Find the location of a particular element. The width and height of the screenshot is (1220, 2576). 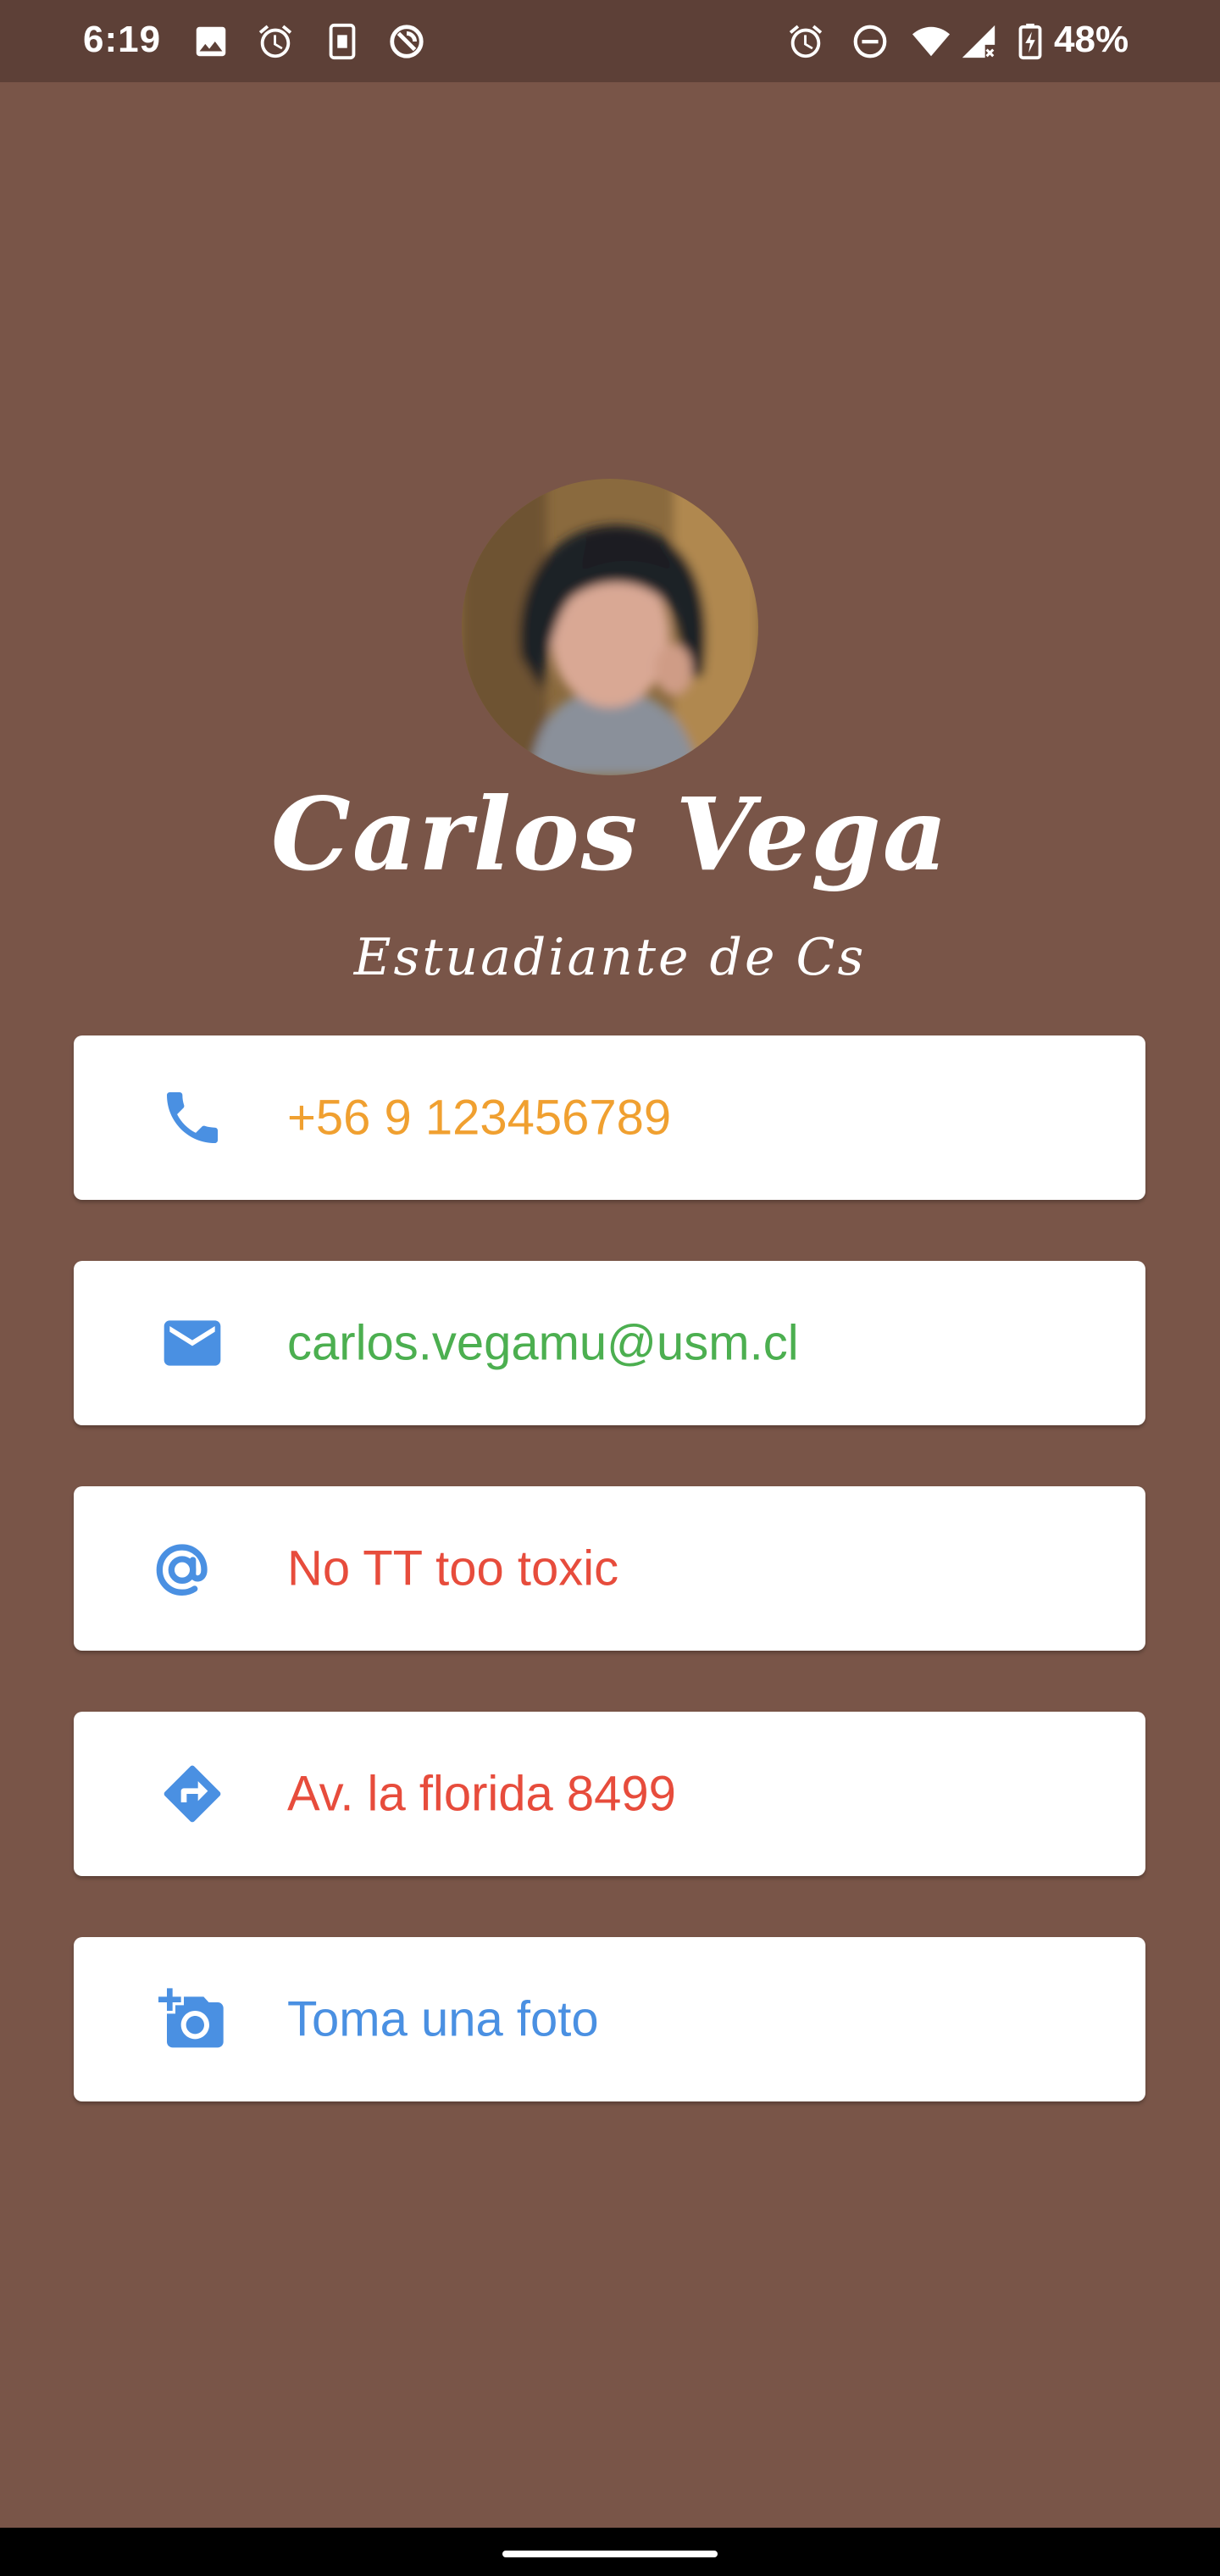

phone-card: +56 9 123456789 is located at coordinates (609, 1117).